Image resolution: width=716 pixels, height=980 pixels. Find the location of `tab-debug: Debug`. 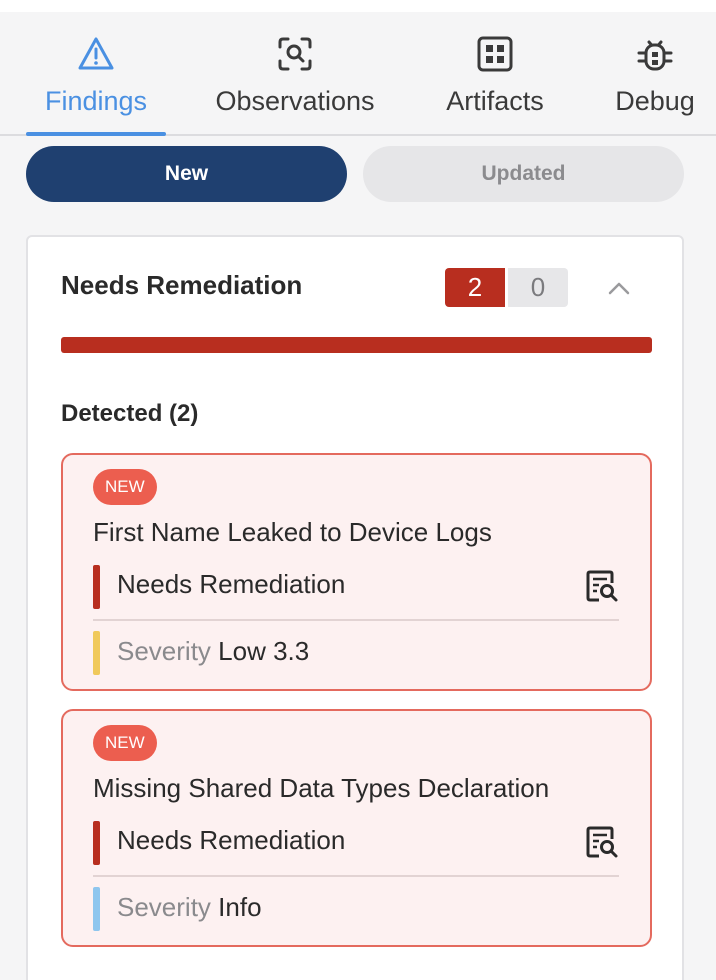

tab-debug: Debug is located at coordinates (655, 73).